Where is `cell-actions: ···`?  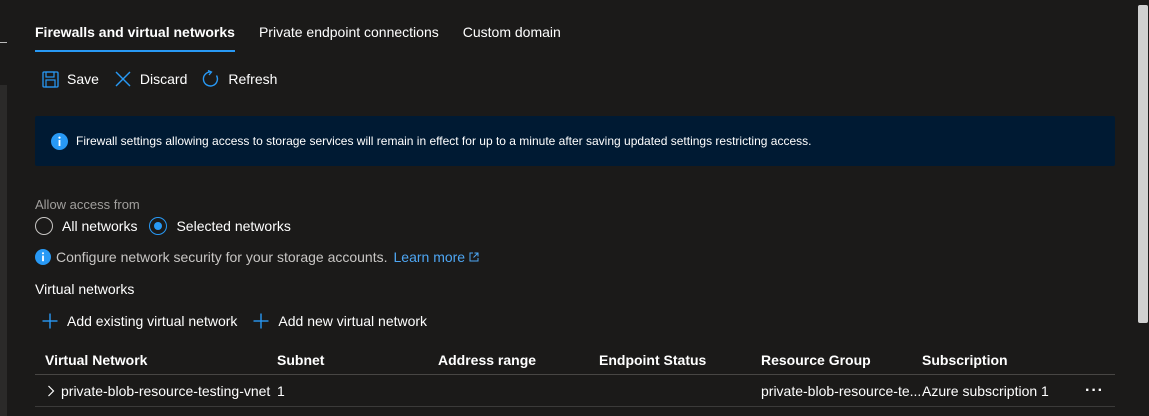
cell-actions: ··· is located at coordinates (1094, 391).